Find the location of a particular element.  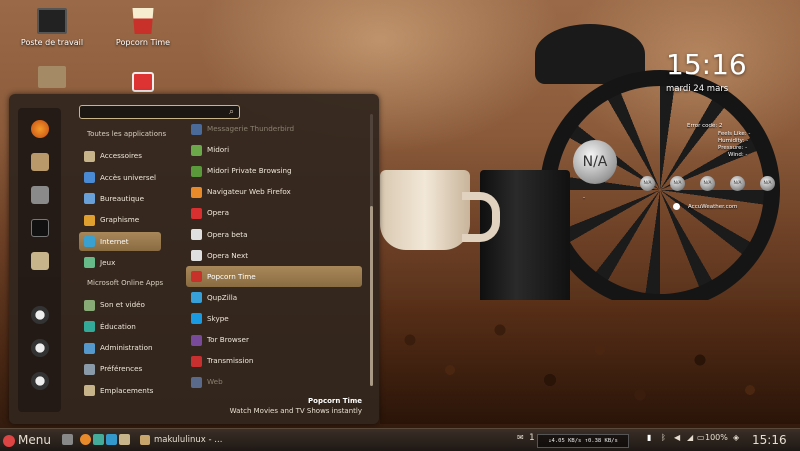

selected-app-description: Watch Movies and TV Shows instantly is located at coordinates (295, 411).